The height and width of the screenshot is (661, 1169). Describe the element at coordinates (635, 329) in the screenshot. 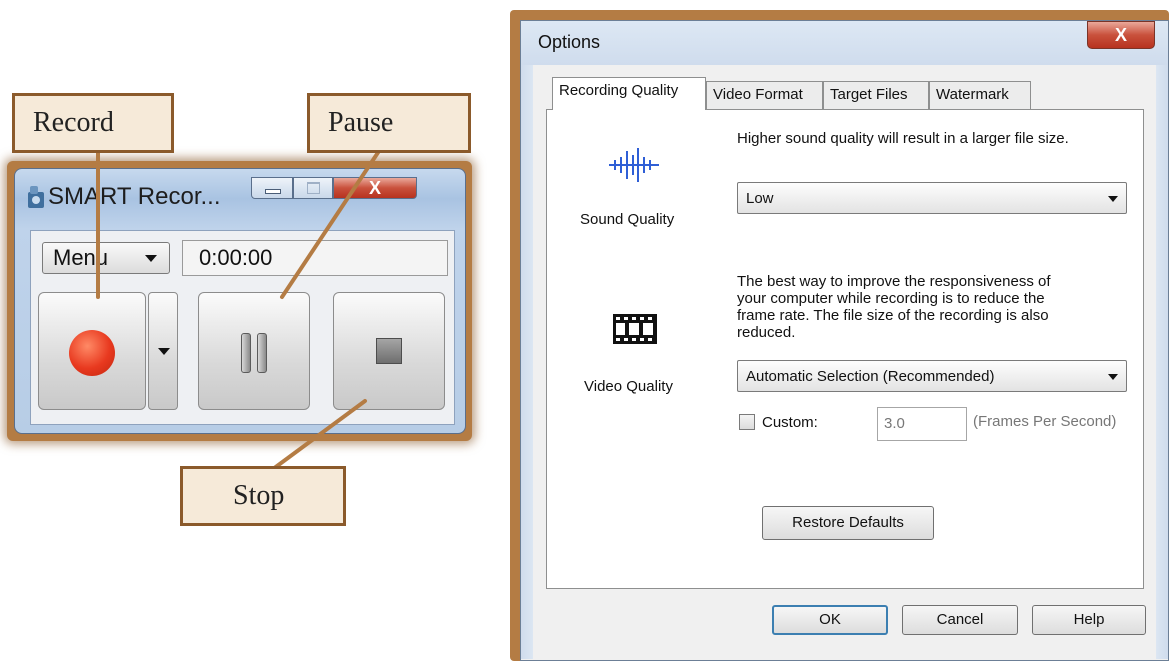

I see `film-strip-icon` at that location.